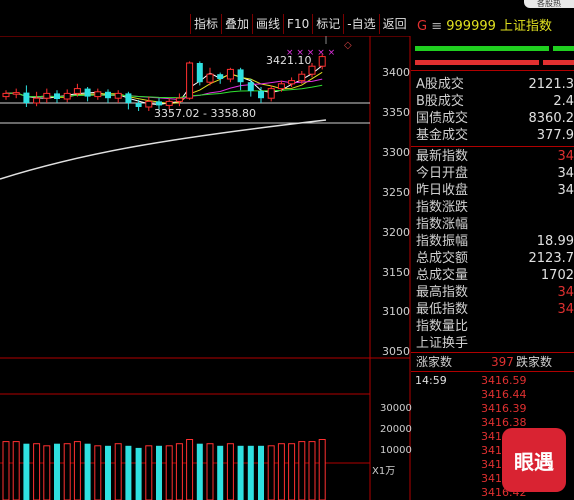  What do you see at coordinates (442, 156) in the screenshot?
I see `index-label: 最新指数` at bounding box center [442, 156].